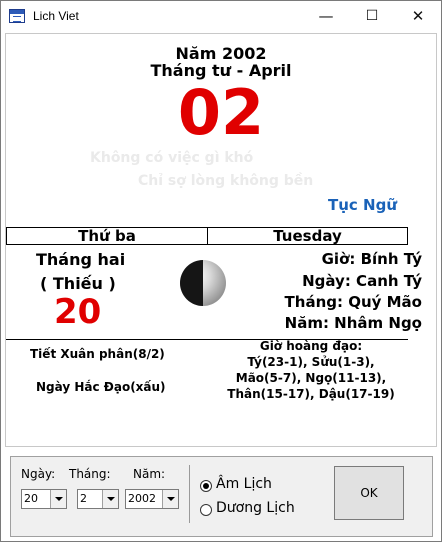  I want to click on moon-shadow, so click(191, 283).